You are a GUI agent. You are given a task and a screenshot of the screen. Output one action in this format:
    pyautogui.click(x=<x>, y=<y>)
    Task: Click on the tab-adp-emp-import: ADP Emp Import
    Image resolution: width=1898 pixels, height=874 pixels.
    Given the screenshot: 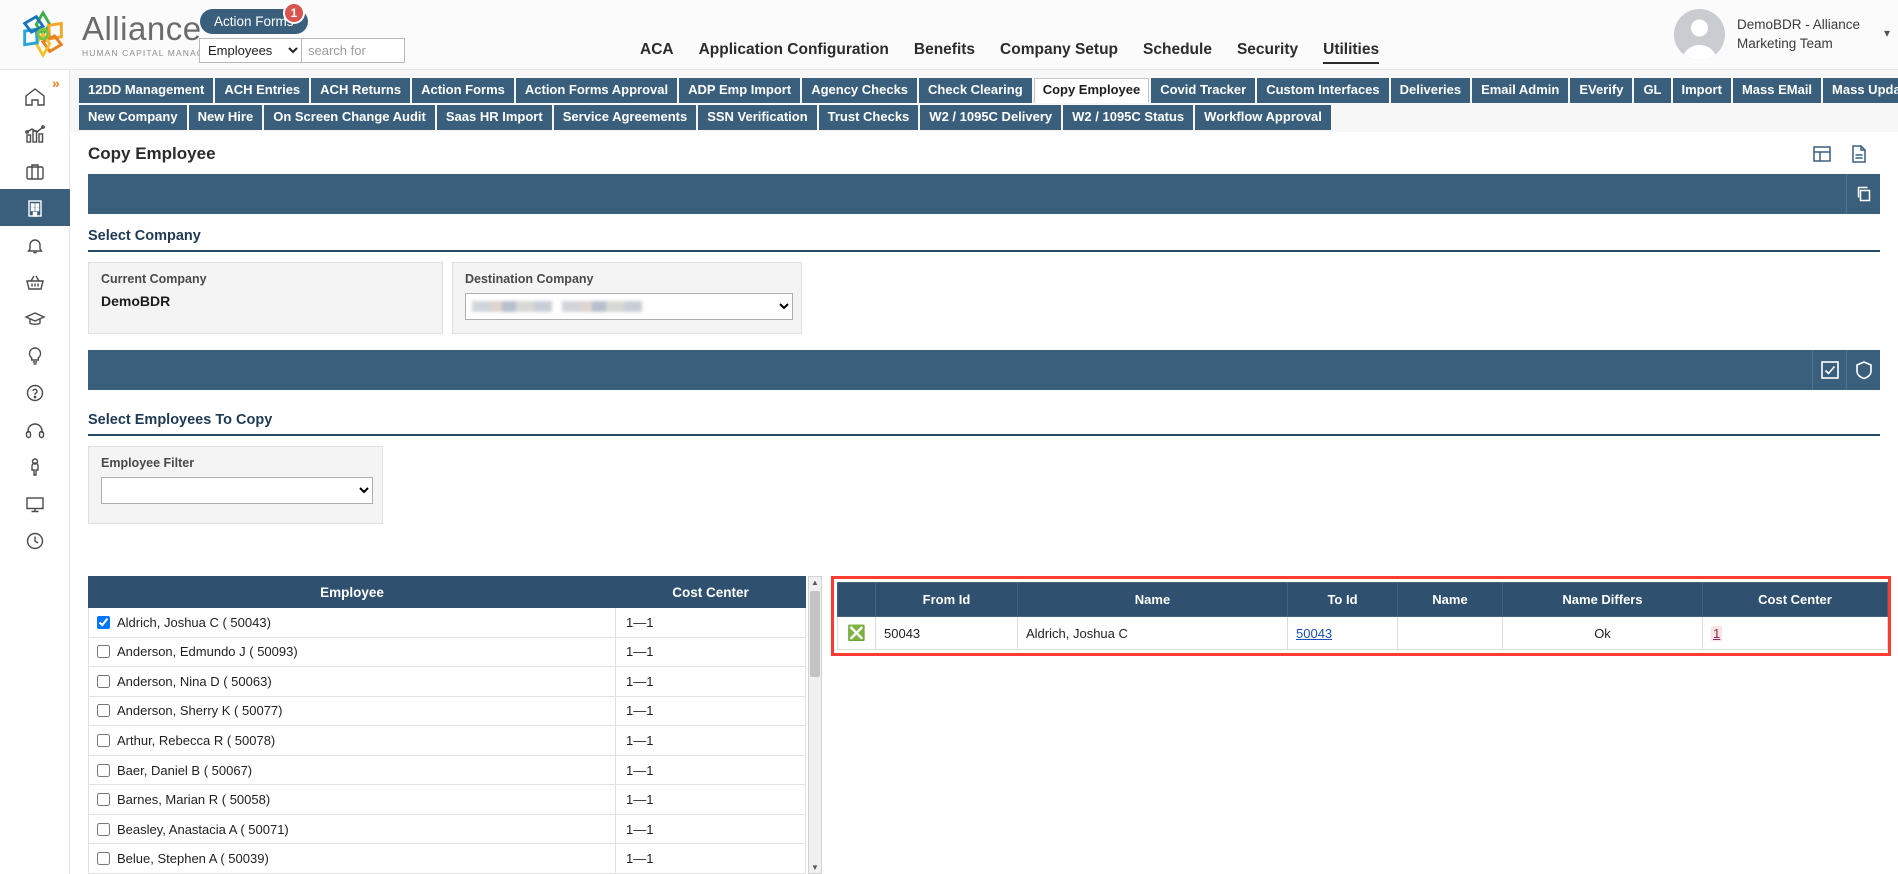 What is the action you would take?
    pyautogui.click(x=740, y=90)
    